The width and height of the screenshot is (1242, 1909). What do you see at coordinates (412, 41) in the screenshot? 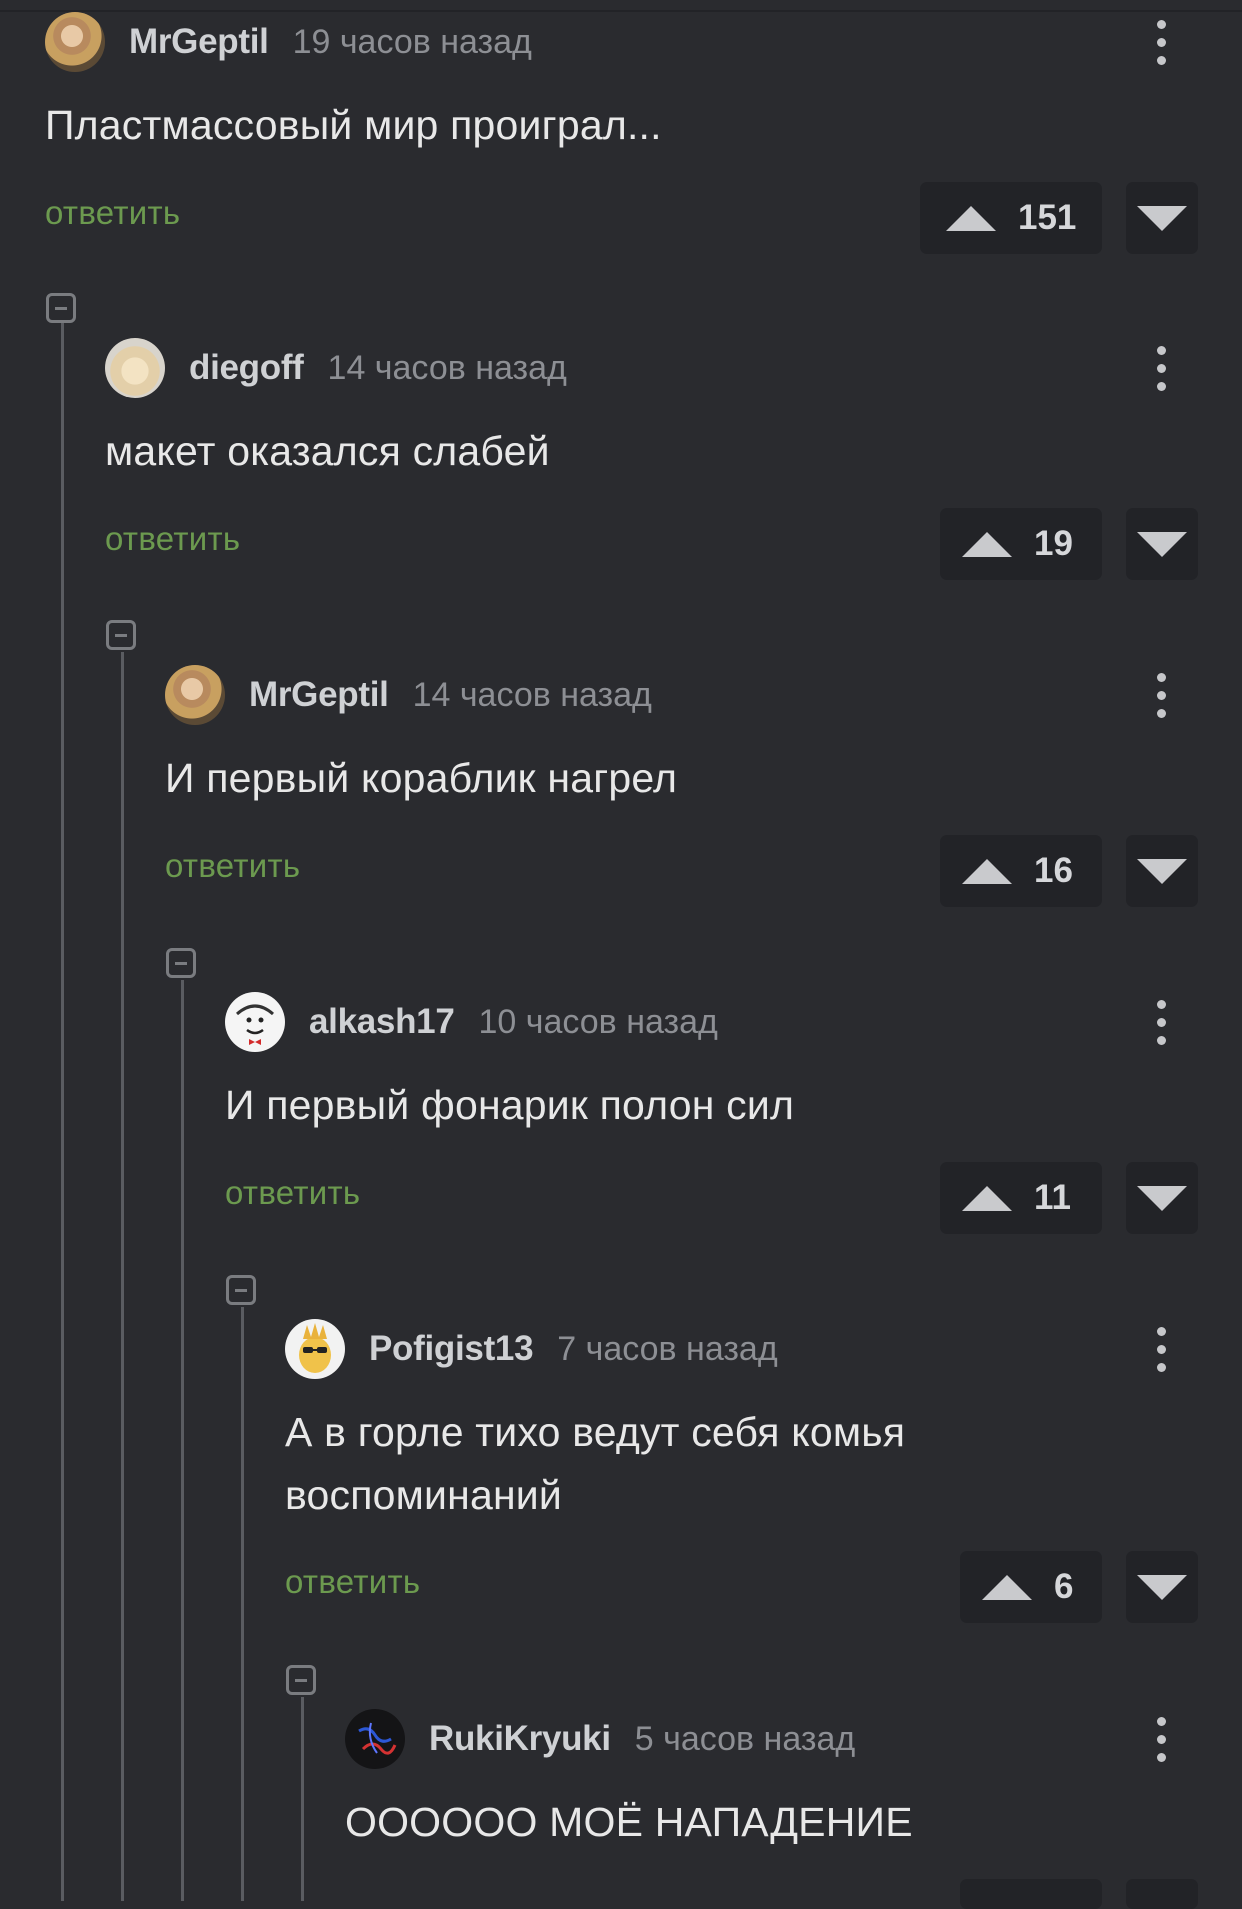
I see `comment-time: 19 часов назад` at bounding box center [412, 41].